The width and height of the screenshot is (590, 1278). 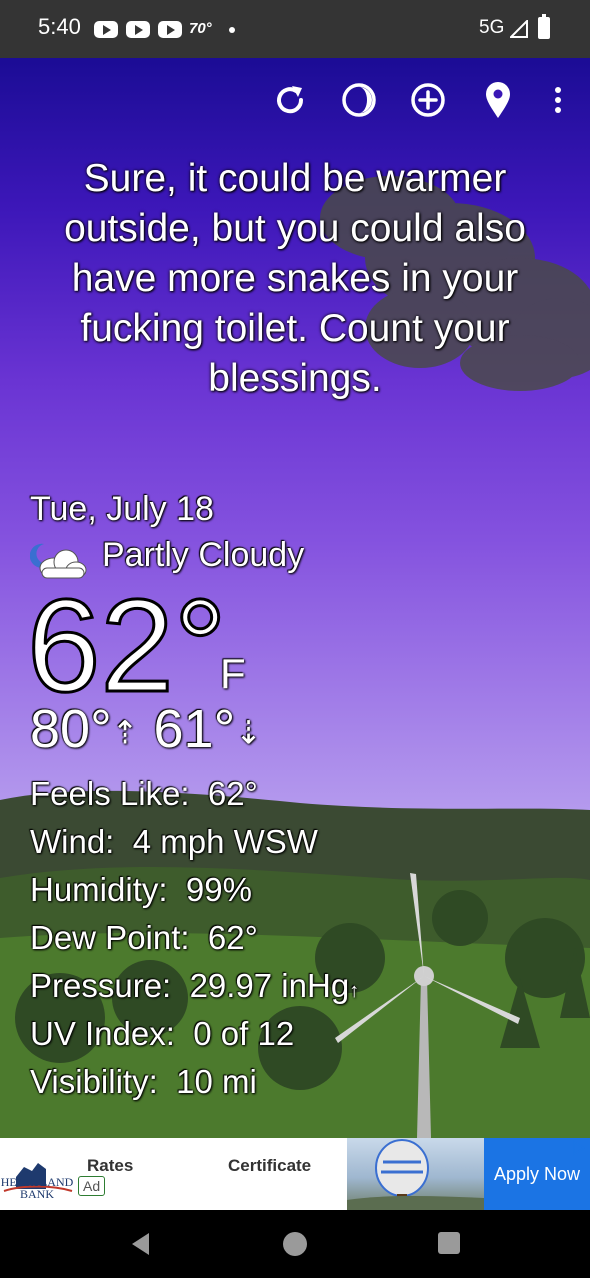 What do you see at coordinates (101, 985) in the screenshot?
I see `detail-label: Pressure:` at bounding box center [101, 985].